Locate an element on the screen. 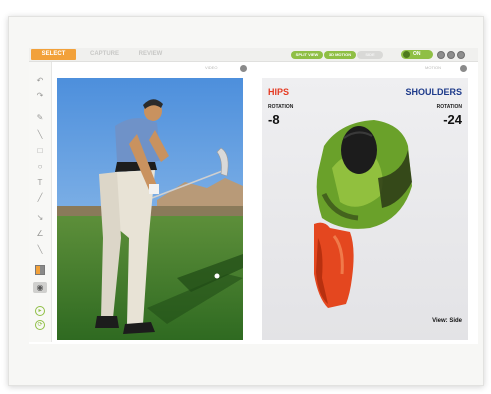 This screenshot has width=491, height=394. angle-icon: ∠ is located at coordinates (40, 234).